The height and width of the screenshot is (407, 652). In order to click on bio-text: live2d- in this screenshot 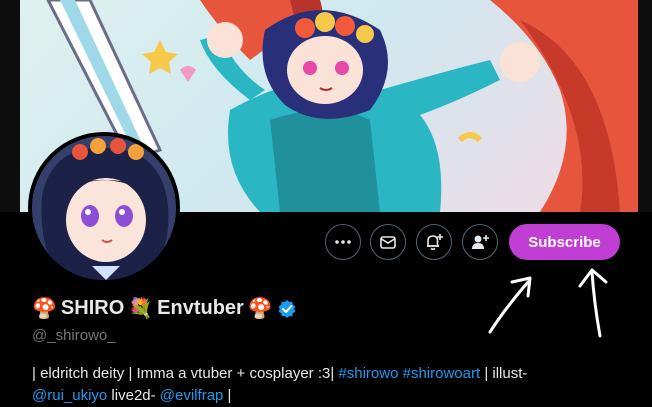, I will do `click(133, 395)`.